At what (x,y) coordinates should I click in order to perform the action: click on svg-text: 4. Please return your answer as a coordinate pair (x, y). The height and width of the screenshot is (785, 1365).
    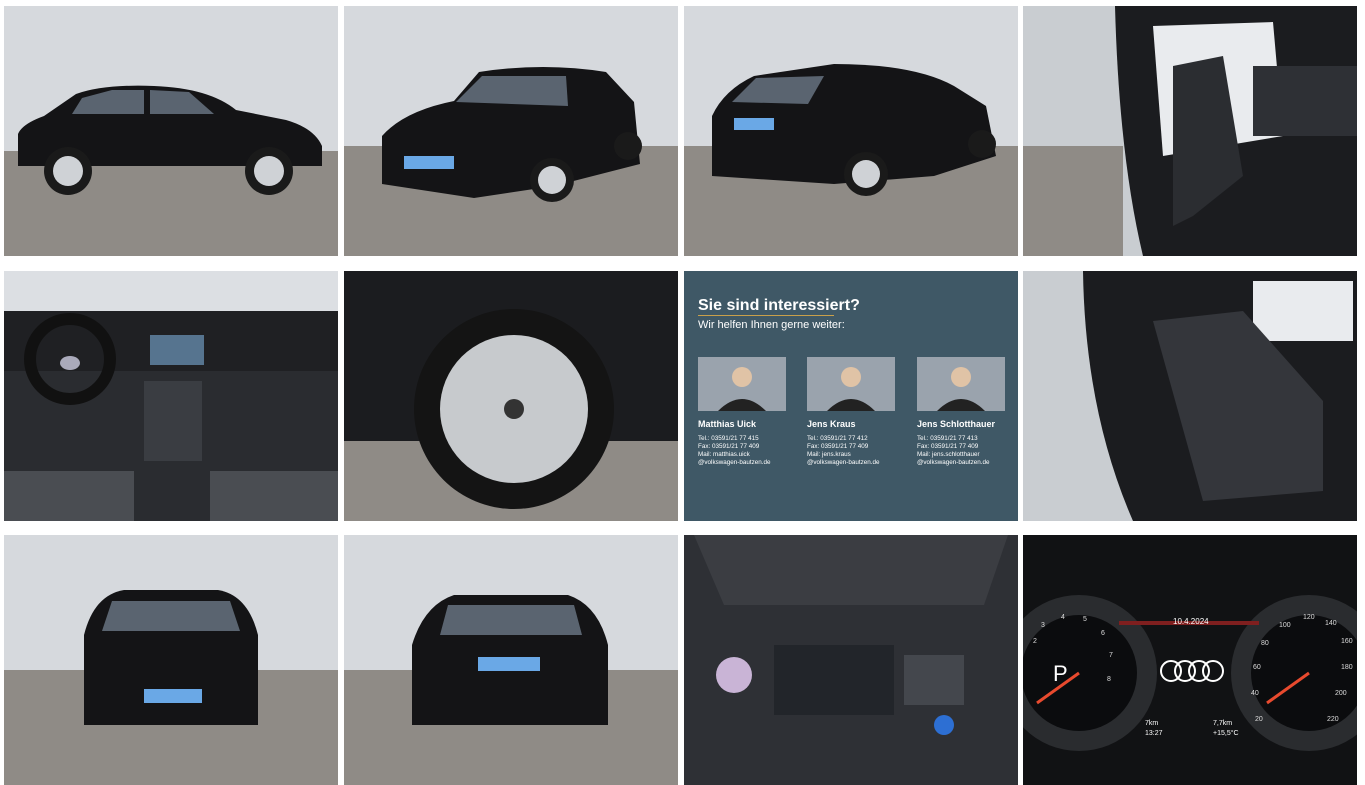
    Looking at the image, I should click on (1063, 617).